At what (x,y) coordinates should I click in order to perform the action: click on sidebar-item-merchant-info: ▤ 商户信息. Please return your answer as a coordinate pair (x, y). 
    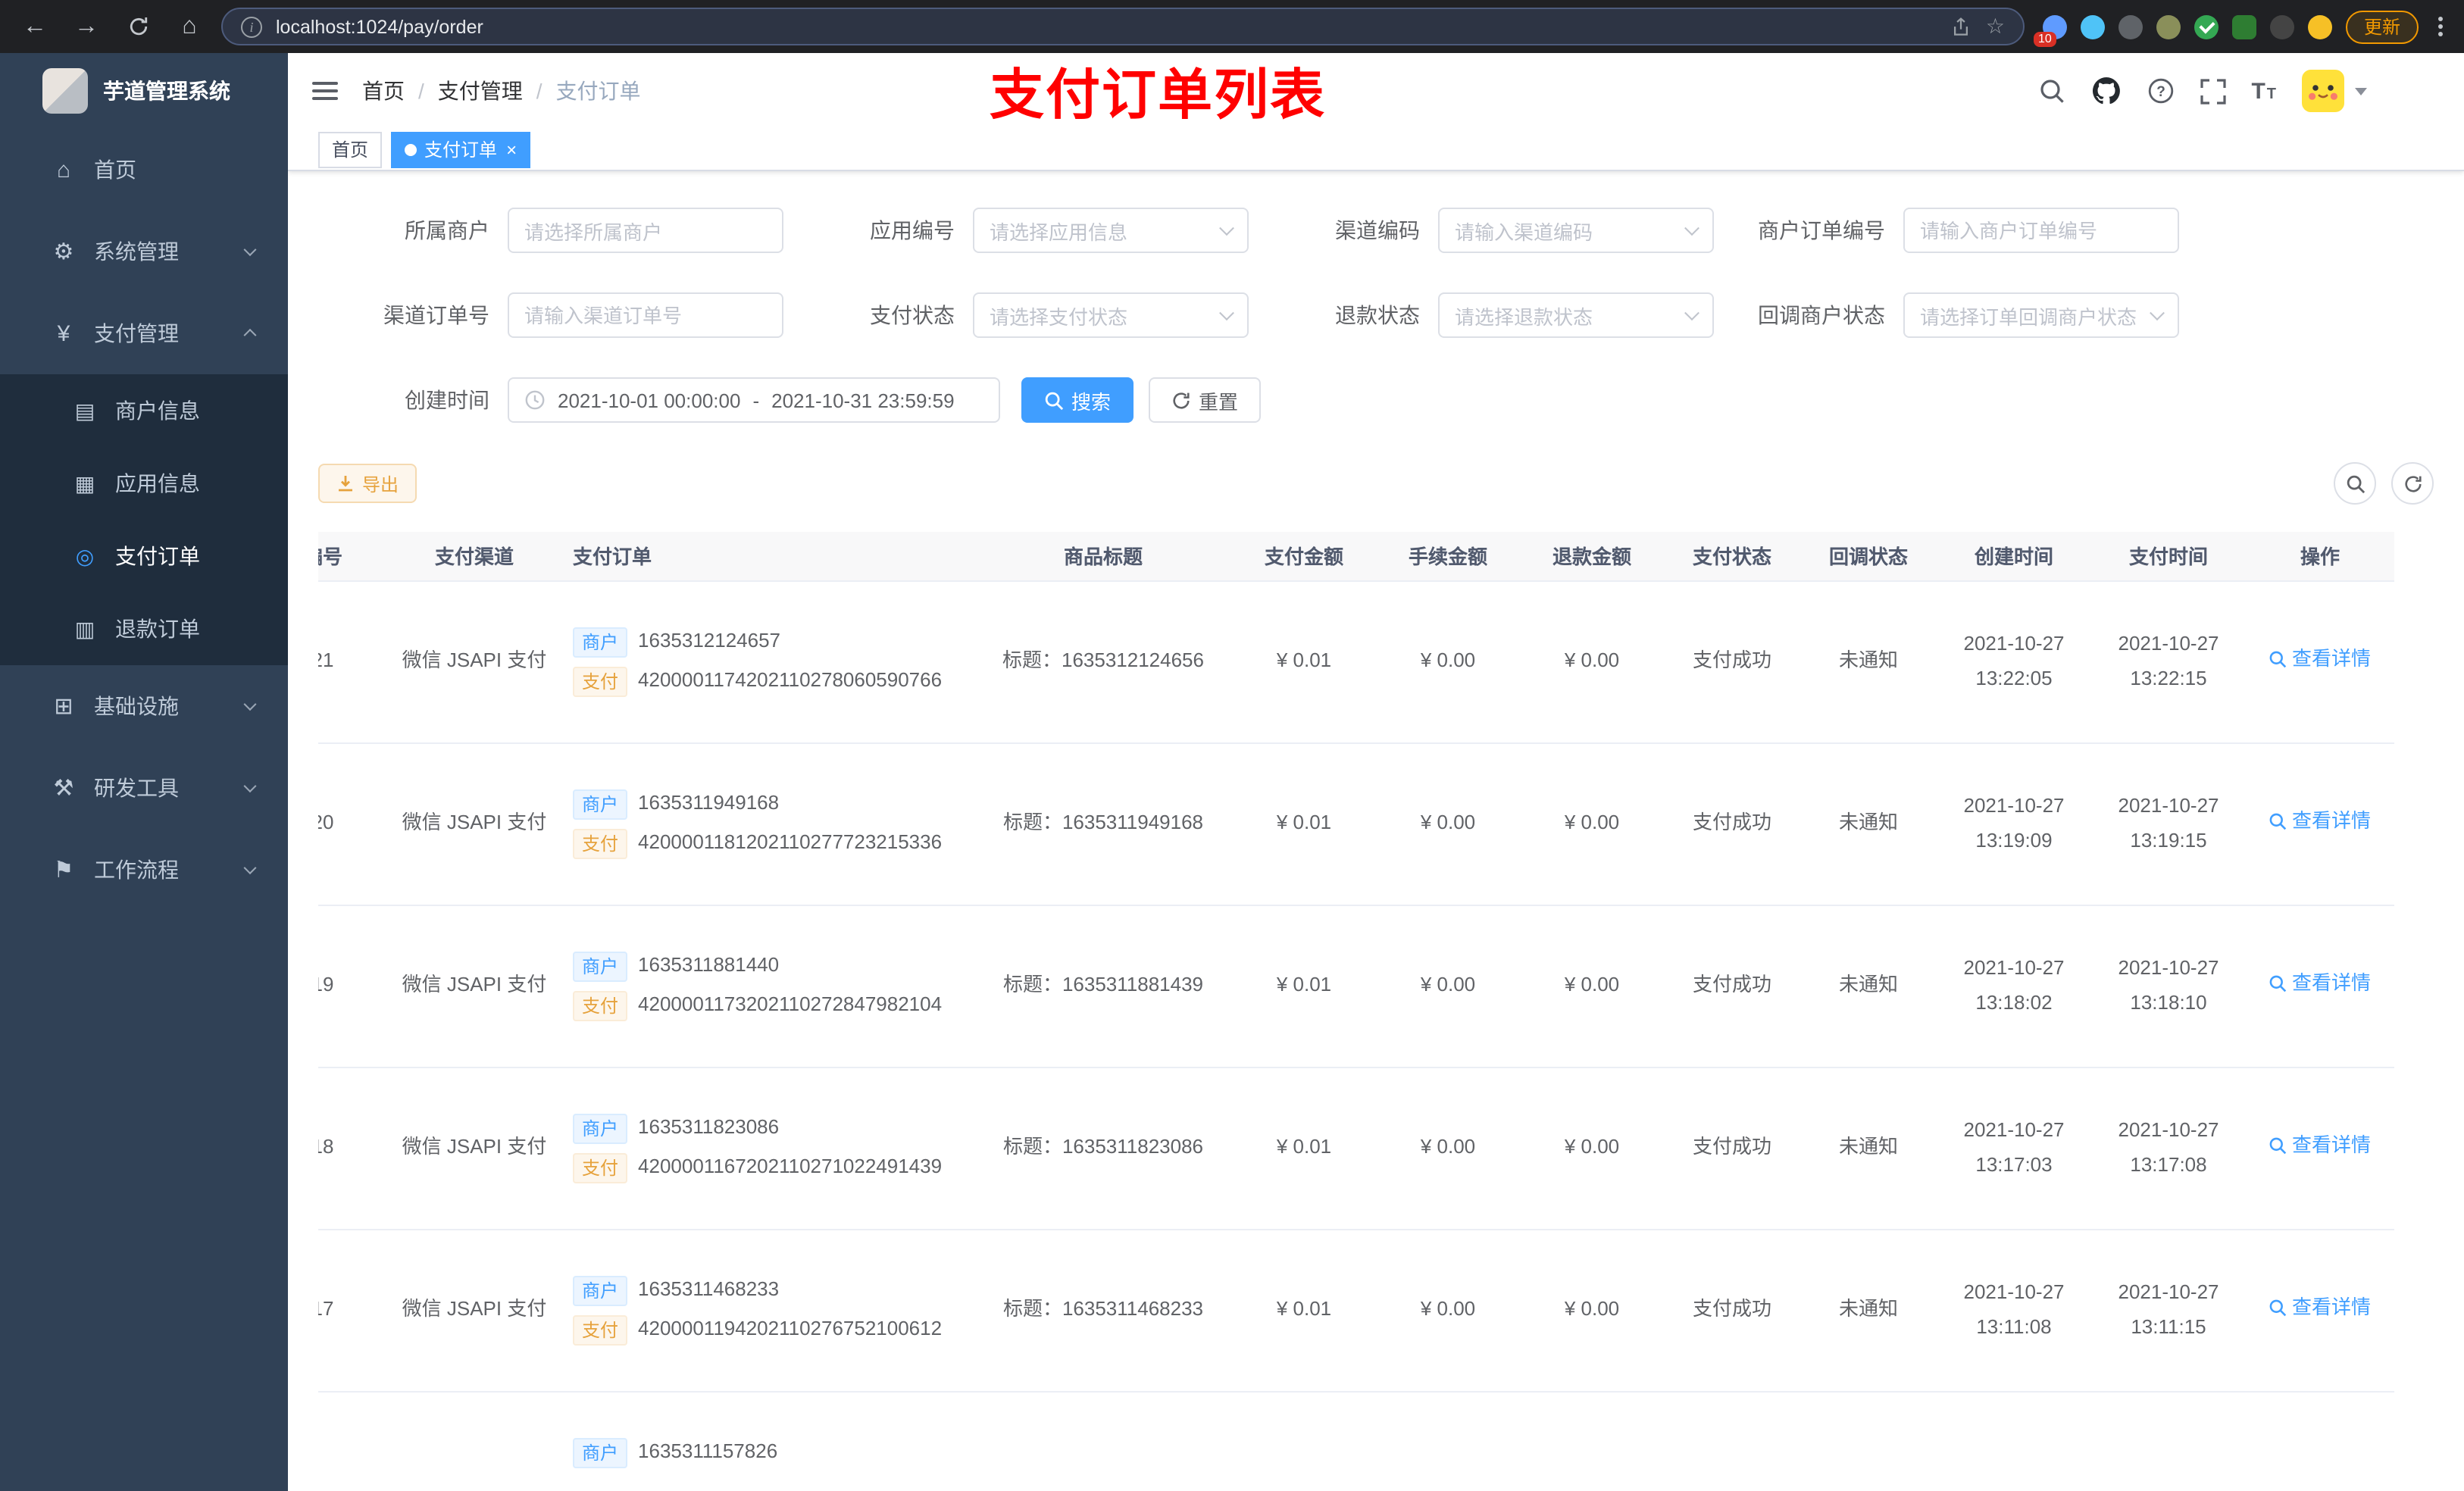
    Looking at the image, I should click on (144, 410).